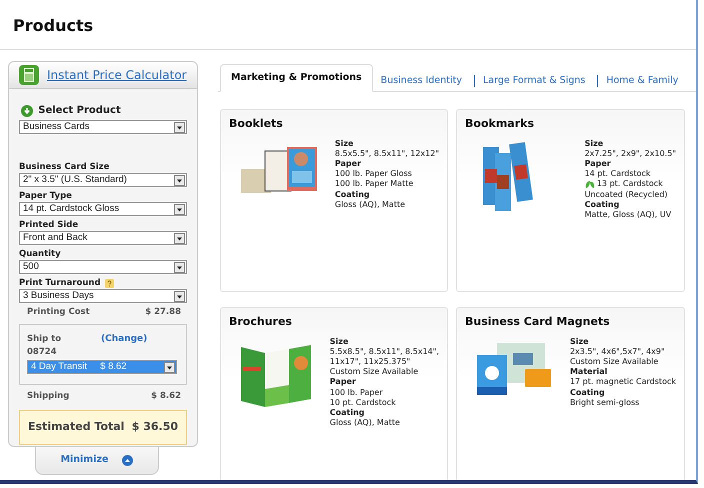 This screenshot has height=488, width=704. I want to click on dropdown: 3 Business Days, so click(103, 296).